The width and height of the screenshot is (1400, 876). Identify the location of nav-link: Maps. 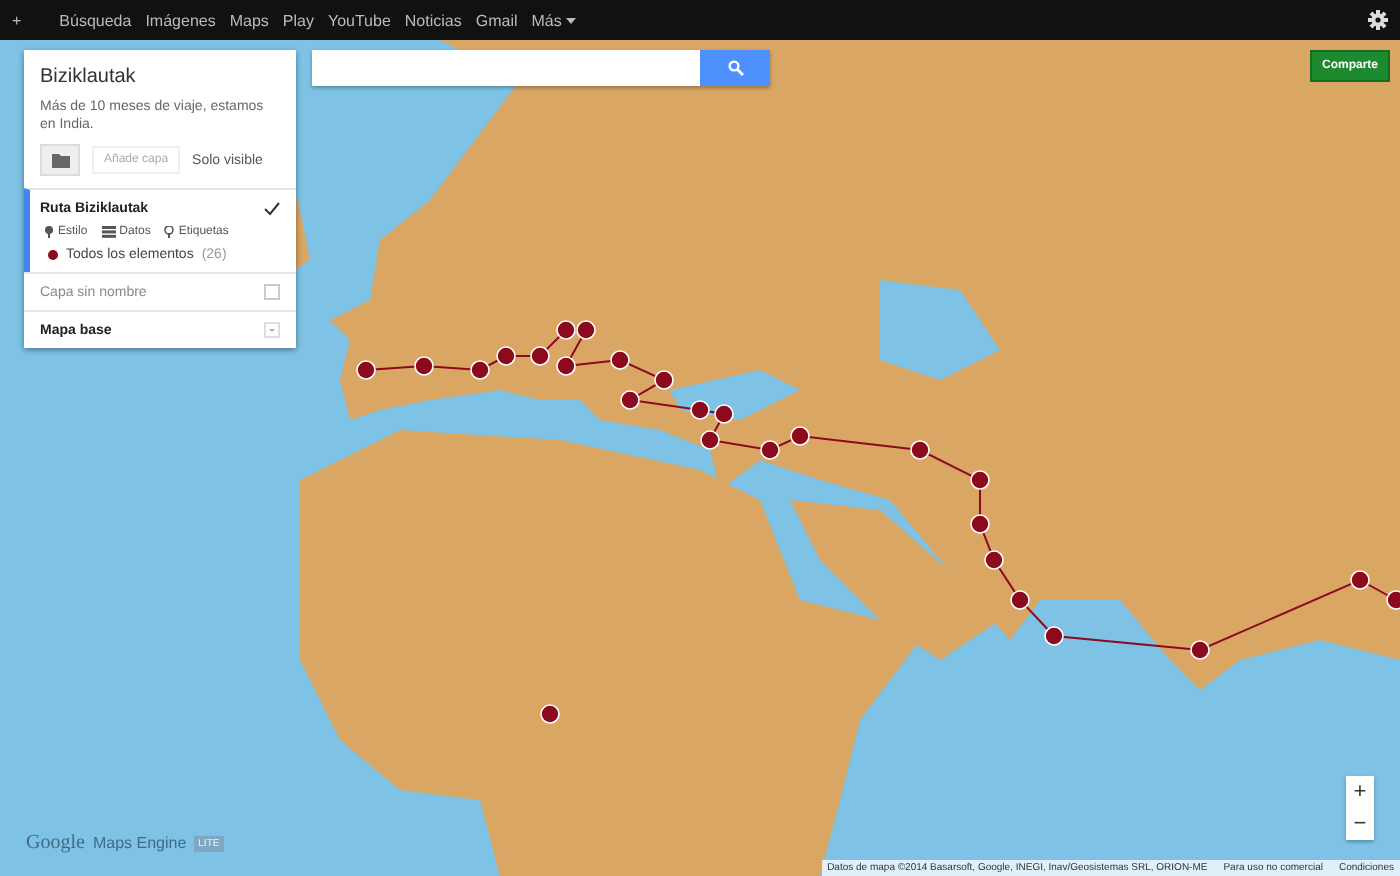
(249, 20).